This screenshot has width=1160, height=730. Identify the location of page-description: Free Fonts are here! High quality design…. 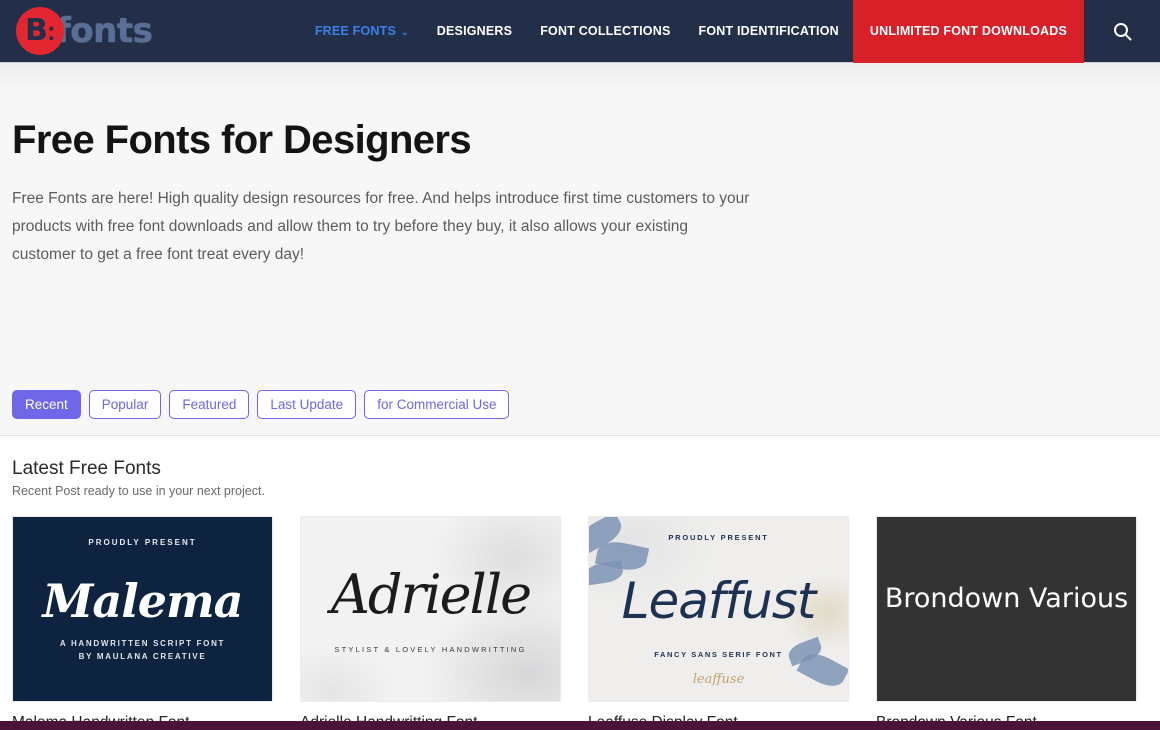
(381, 226).